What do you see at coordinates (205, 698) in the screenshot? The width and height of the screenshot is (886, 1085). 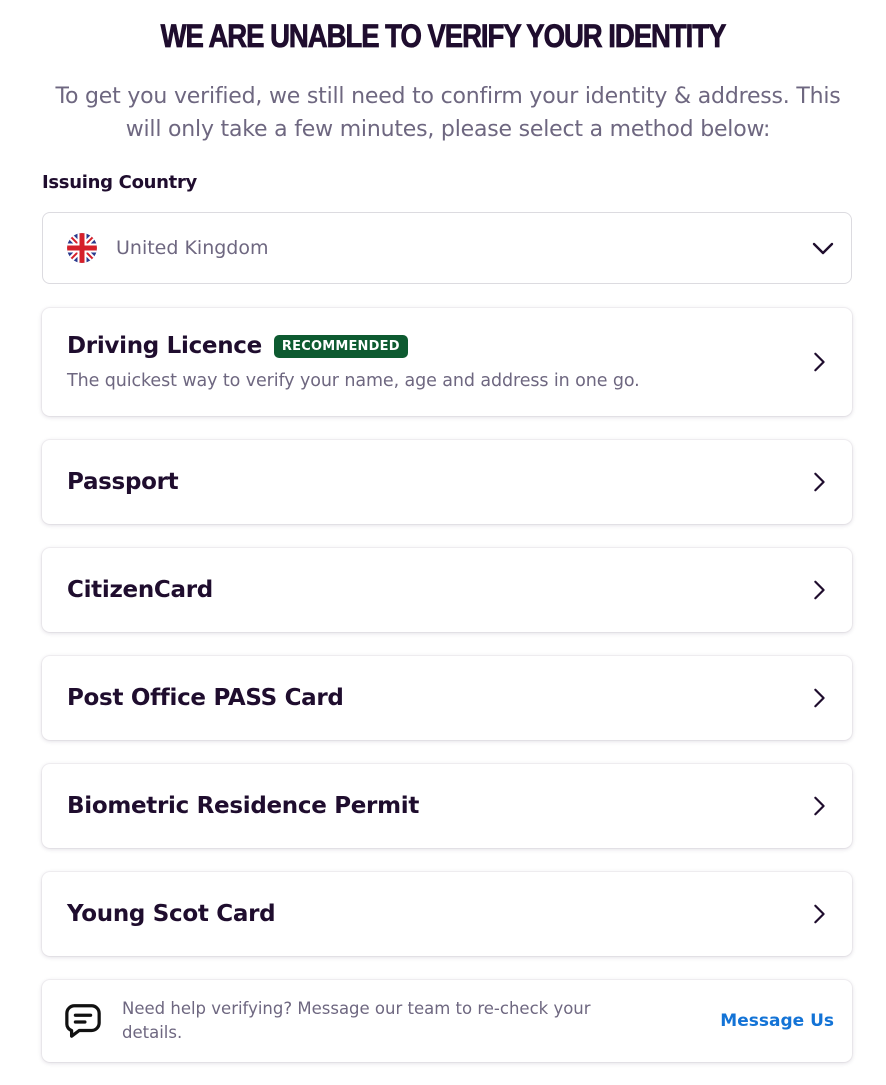 I see `method-title: Post Office PASS Card` at bounding box center [205, 698].